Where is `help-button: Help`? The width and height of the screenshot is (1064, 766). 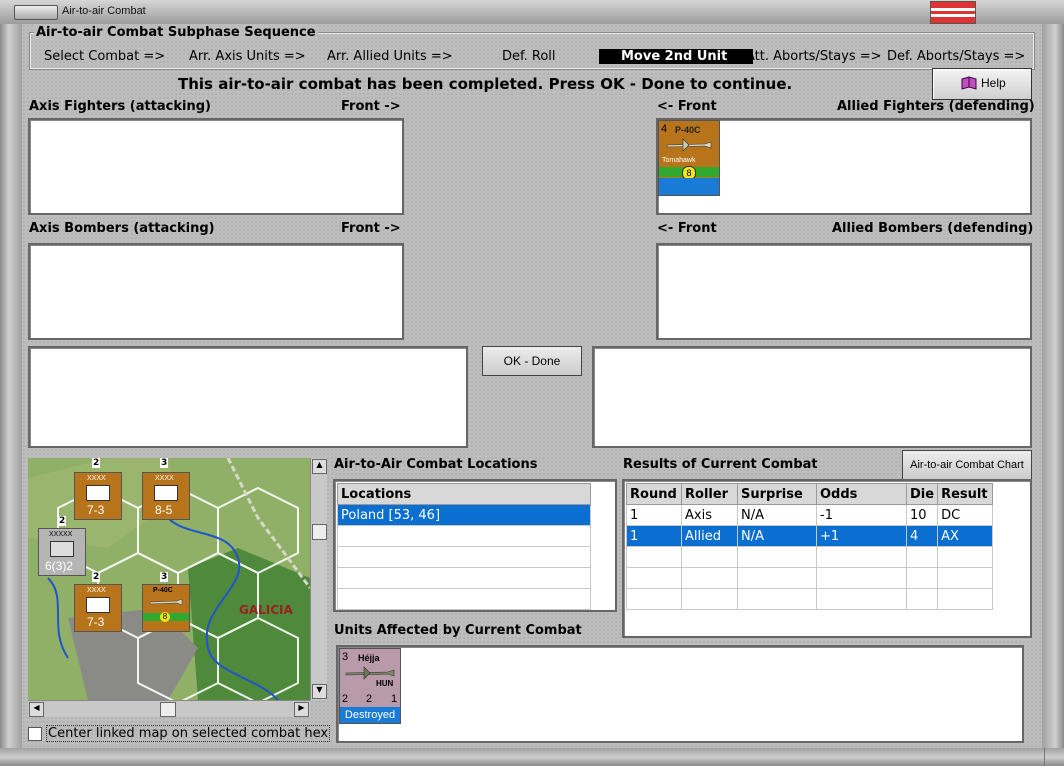 help-button: Help is located at coordinates (982, 84).